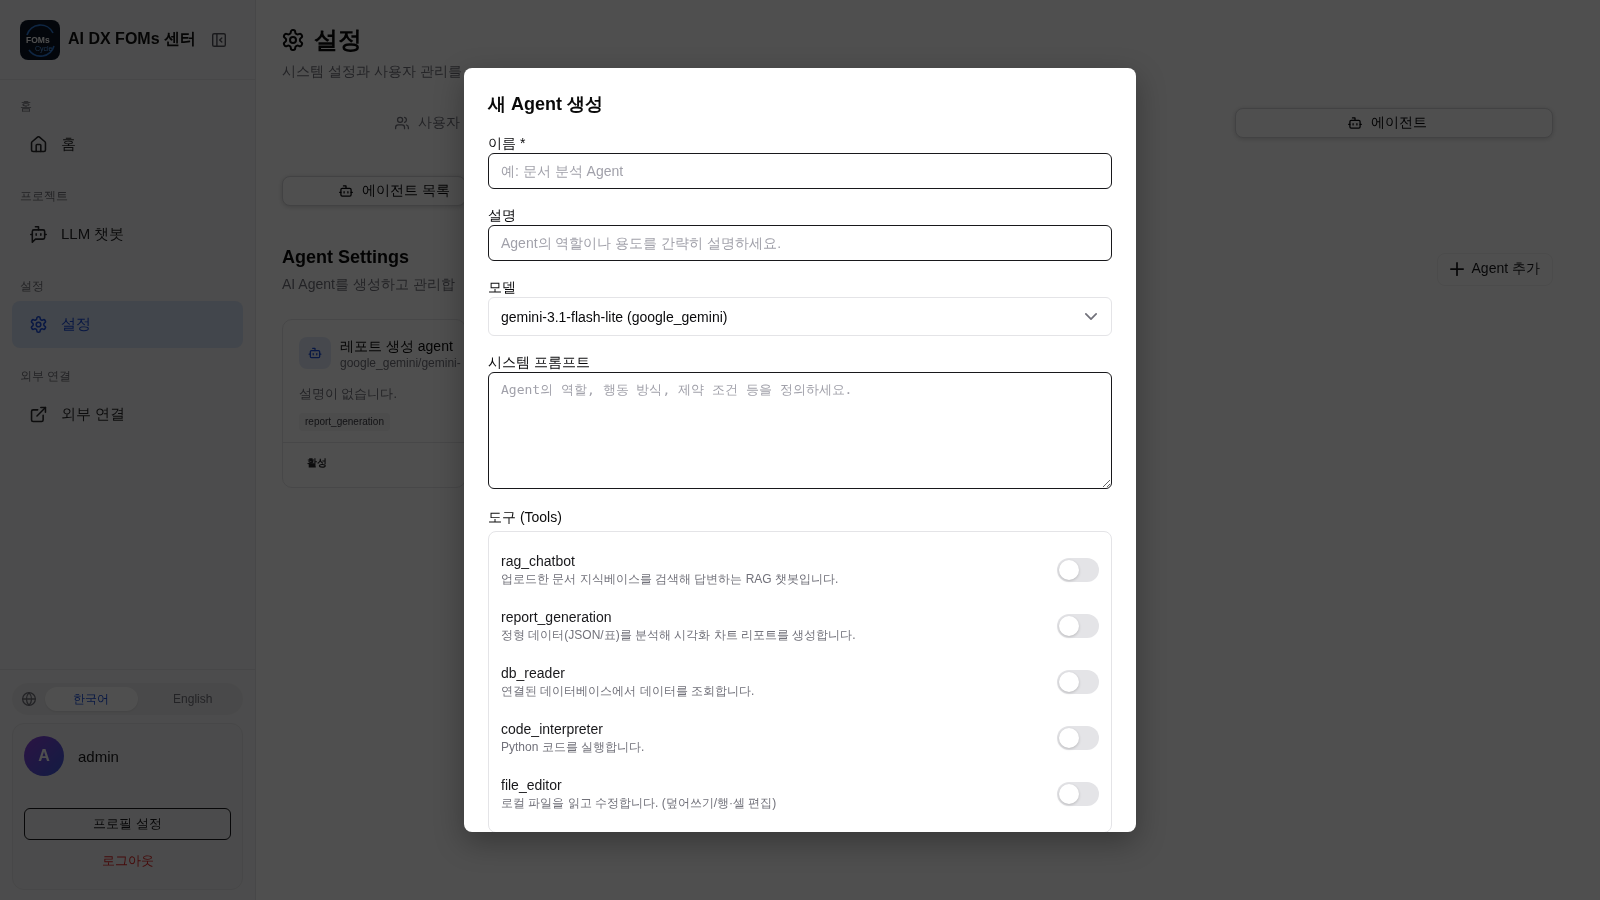 The height and width of the screenshot is (900, 1600). I want to click on globe-icon, so click(29, 699).